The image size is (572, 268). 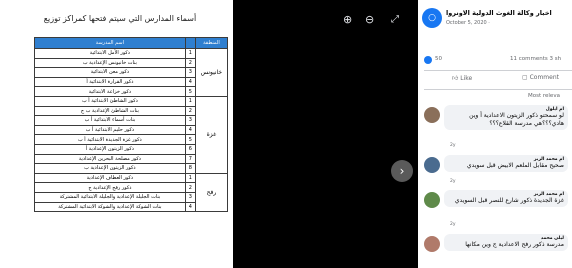 I want to click on header-region: المنطقة, so click(x=211, y=43).